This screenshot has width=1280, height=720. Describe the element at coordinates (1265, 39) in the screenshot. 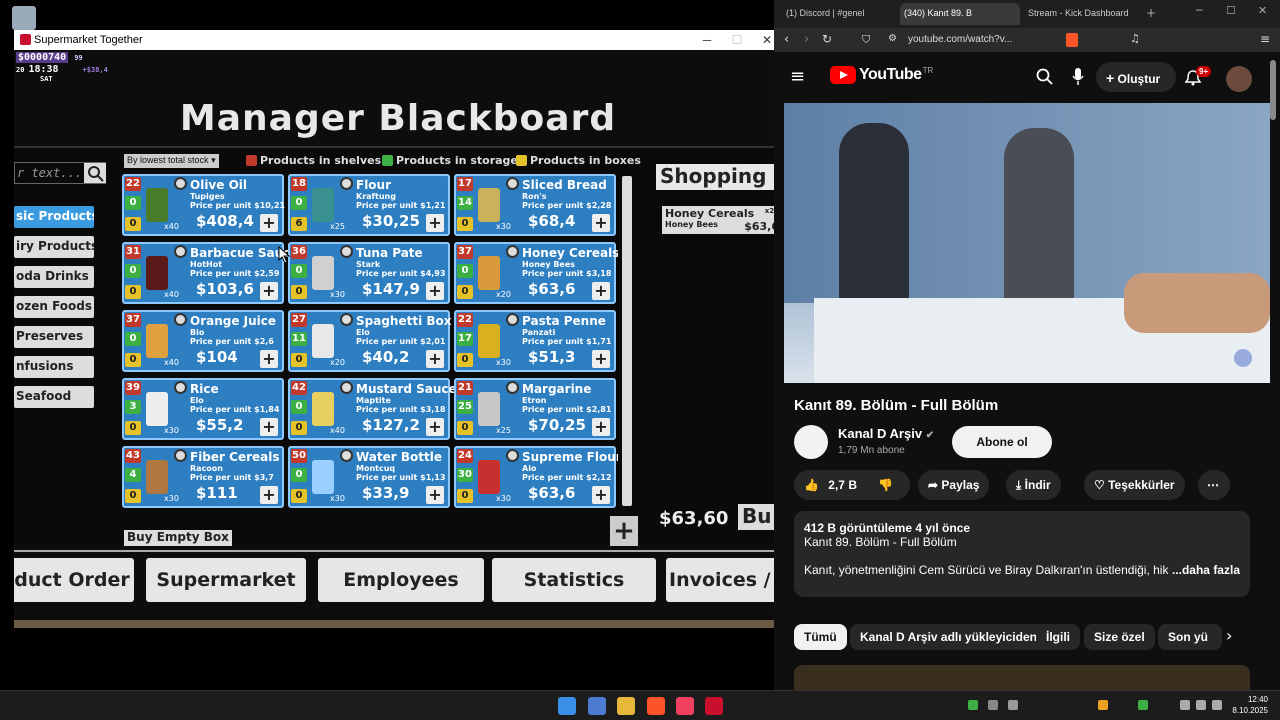

I see `menu-icon: ≡` at that location.